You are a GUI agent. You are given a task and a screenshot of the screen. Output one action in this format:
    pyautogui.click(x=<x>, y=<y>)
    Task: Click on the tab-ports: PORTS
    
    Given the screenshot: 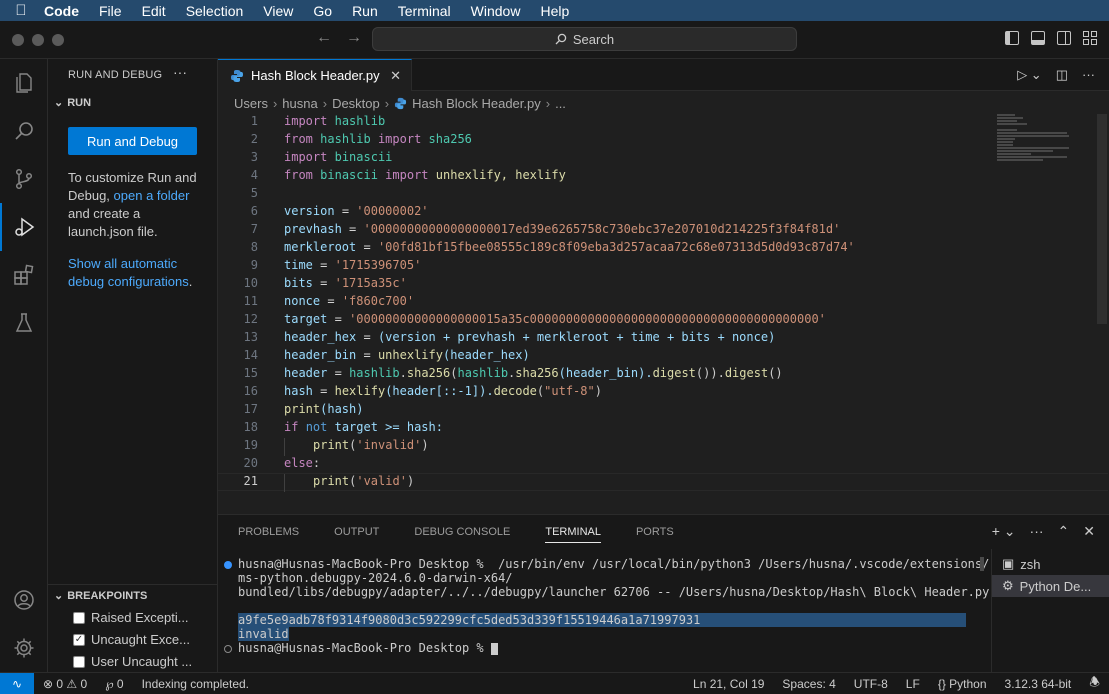 What is the action you would take?
    pyautogui.click(x=655, y=534)
    